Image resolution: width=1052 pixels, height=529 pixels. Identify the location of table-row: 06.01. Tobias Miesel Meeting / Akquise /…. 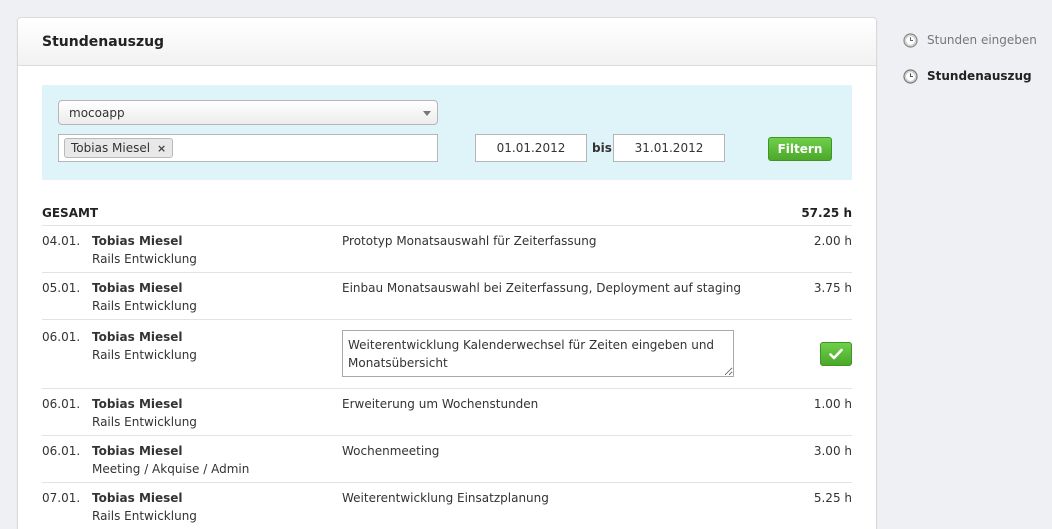
(447, 459).